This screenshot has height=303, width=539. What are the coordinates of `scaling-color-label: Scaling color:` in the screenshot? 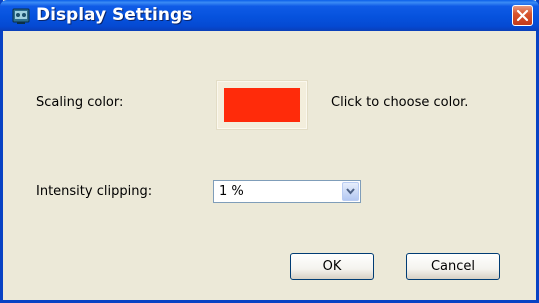 It's located at (80, 102).